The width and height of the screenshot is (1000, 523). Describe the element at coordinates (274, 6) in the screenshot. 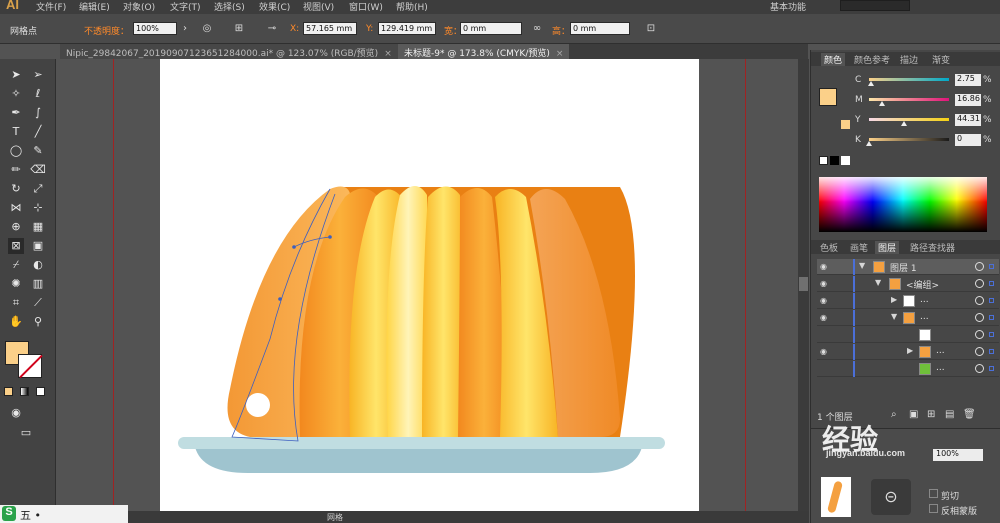

I see `menu-effect: 效果(C)` at that location.